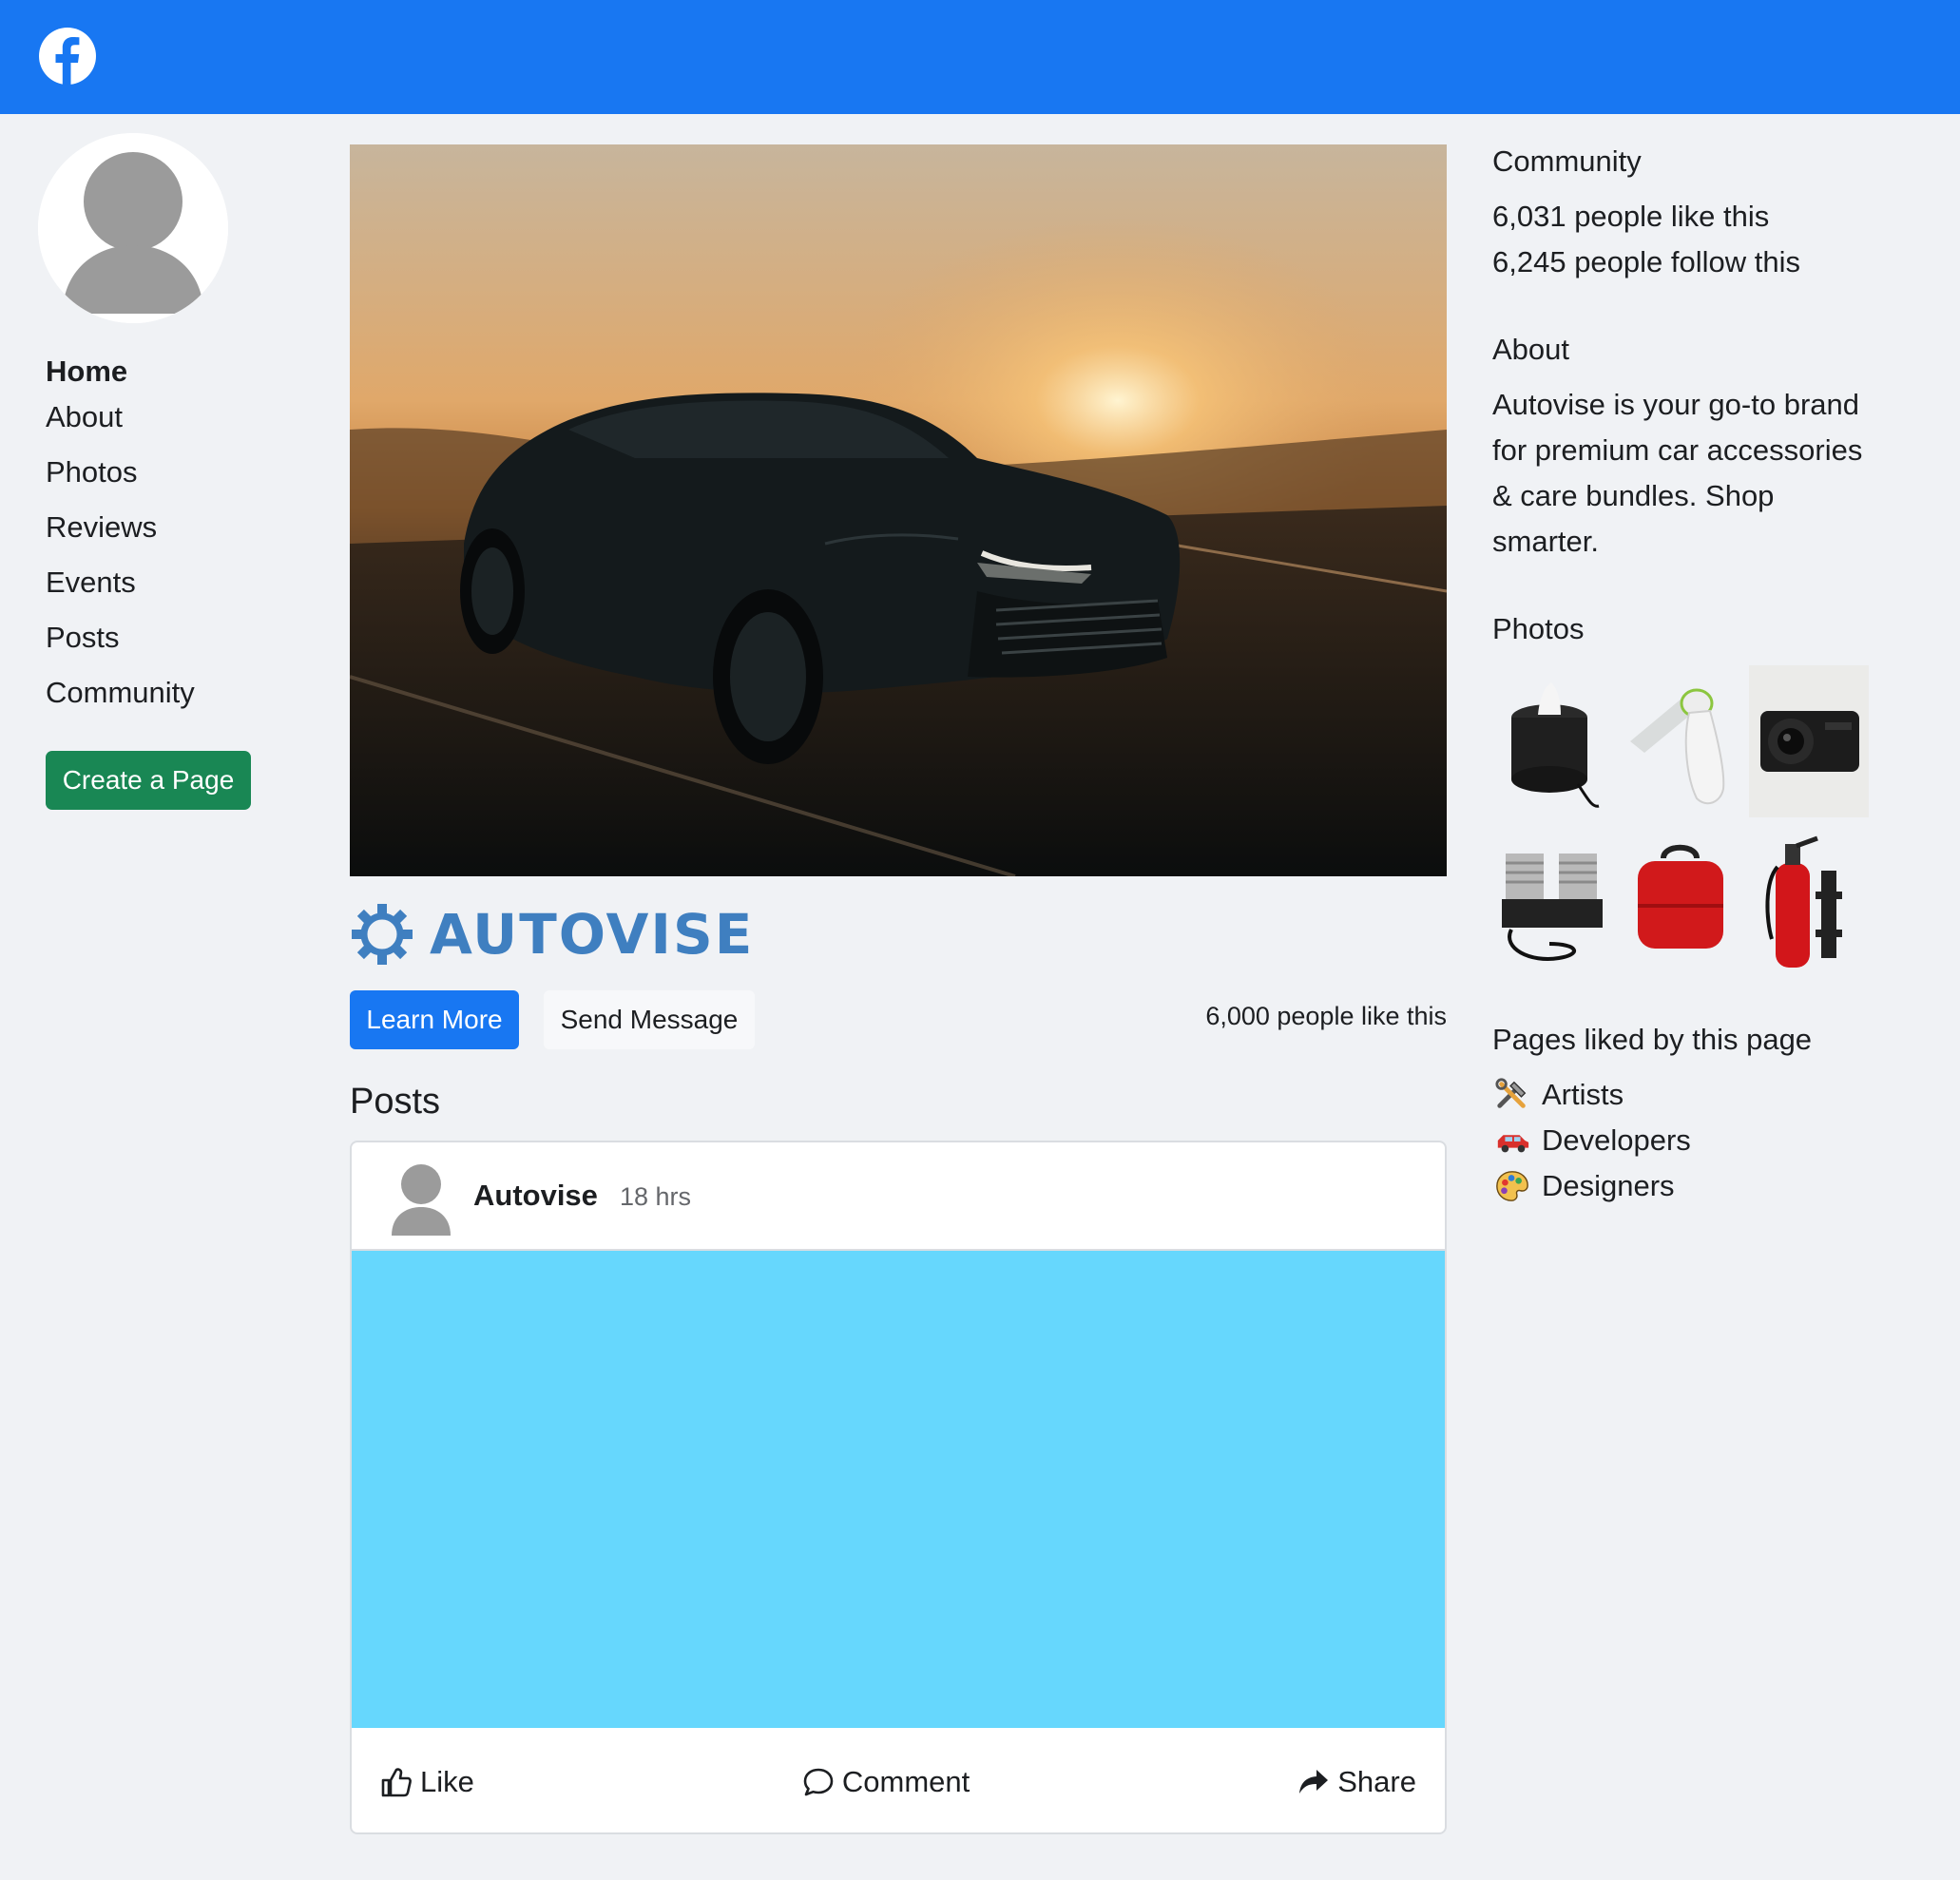 The height and width of the screenshot is (1880, 1960). What do you see at coordinates (1653, 1039) in the screenshot?
I see `liked-pages-heading: Pages liked by this page` at bounding box center [1653, 1039].